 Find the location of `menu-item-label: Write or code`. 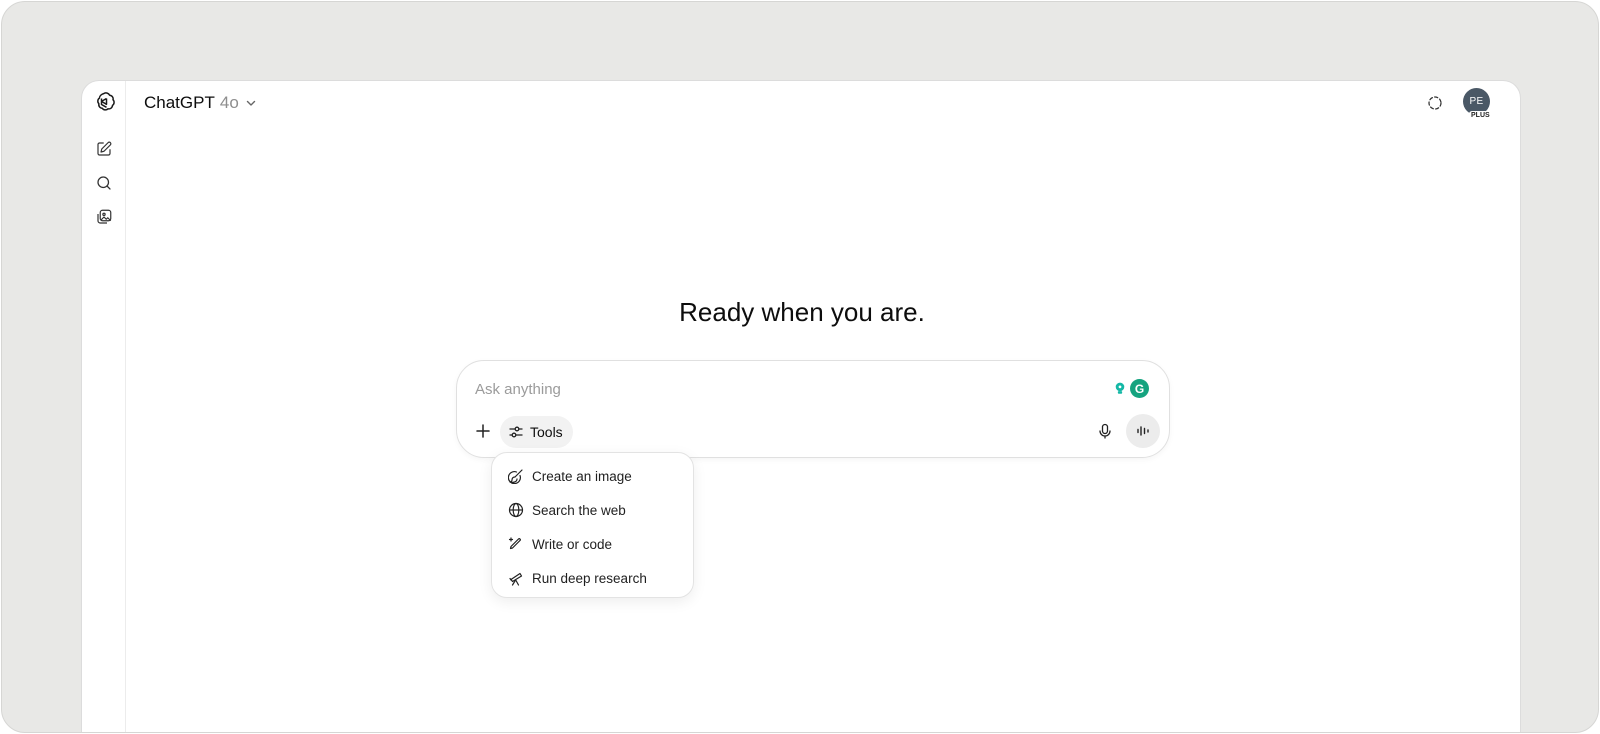

menu-item-label: Write or code is located at coordinates (572, 544).